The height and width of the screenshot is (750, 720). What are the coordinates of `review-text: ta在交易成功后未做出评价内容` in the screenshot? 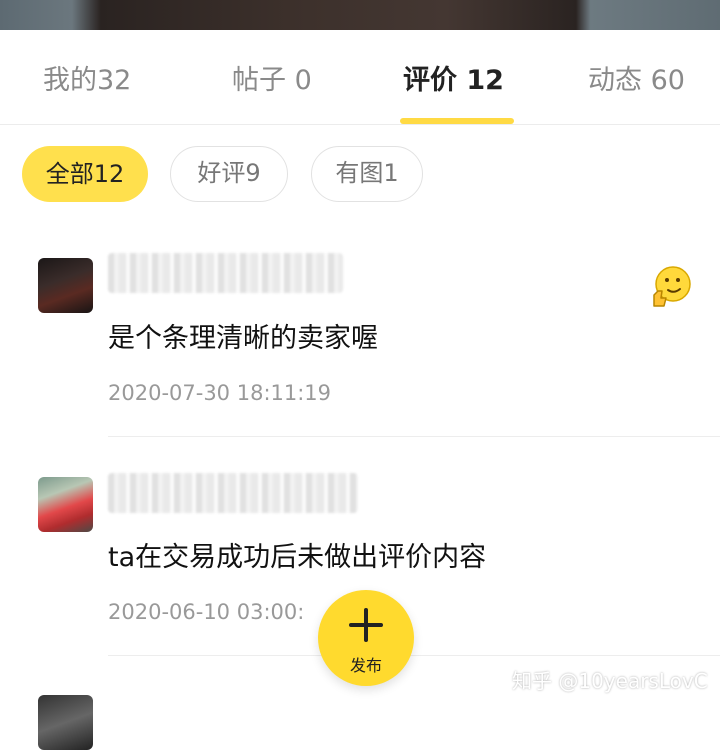 It's located at (297, 557).